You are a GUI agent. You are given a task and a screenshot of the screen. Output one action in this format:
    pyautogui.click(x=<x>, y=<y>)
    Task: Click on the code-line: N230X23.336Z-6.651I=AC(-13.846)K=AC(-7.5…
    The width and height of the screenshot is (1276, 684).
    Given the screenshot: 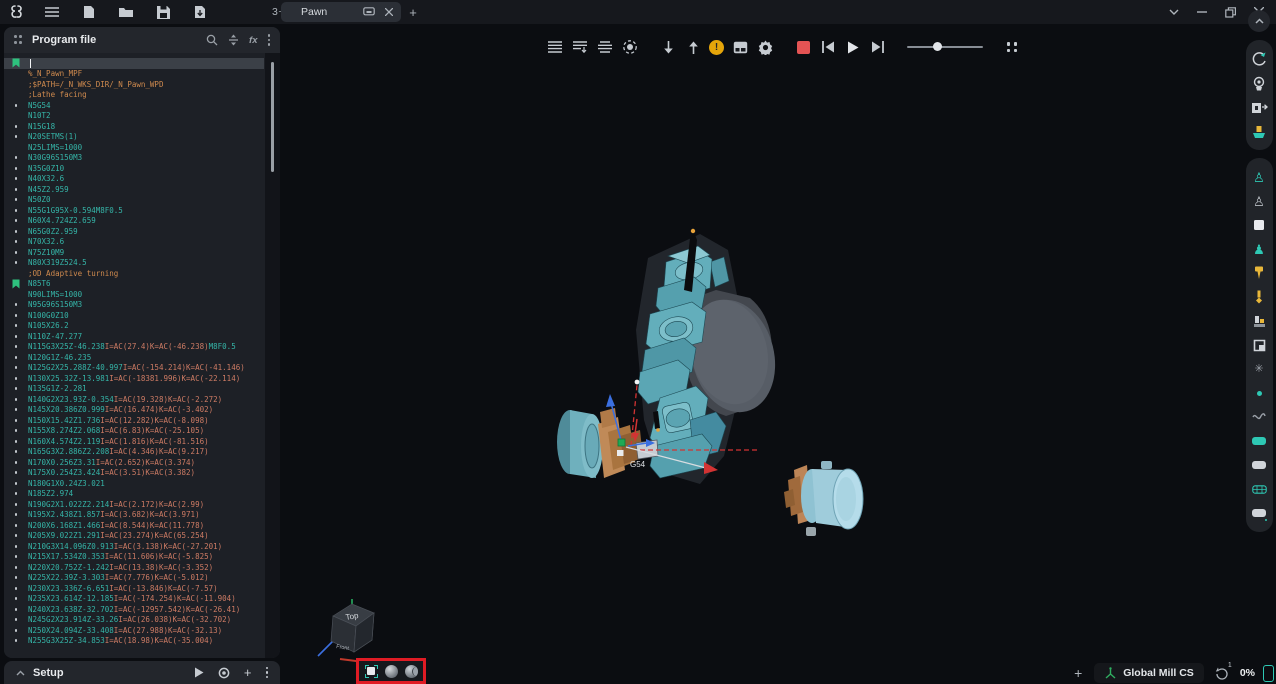 What is the action you would take?
    pyautogui.click(x=142, y=588)
    